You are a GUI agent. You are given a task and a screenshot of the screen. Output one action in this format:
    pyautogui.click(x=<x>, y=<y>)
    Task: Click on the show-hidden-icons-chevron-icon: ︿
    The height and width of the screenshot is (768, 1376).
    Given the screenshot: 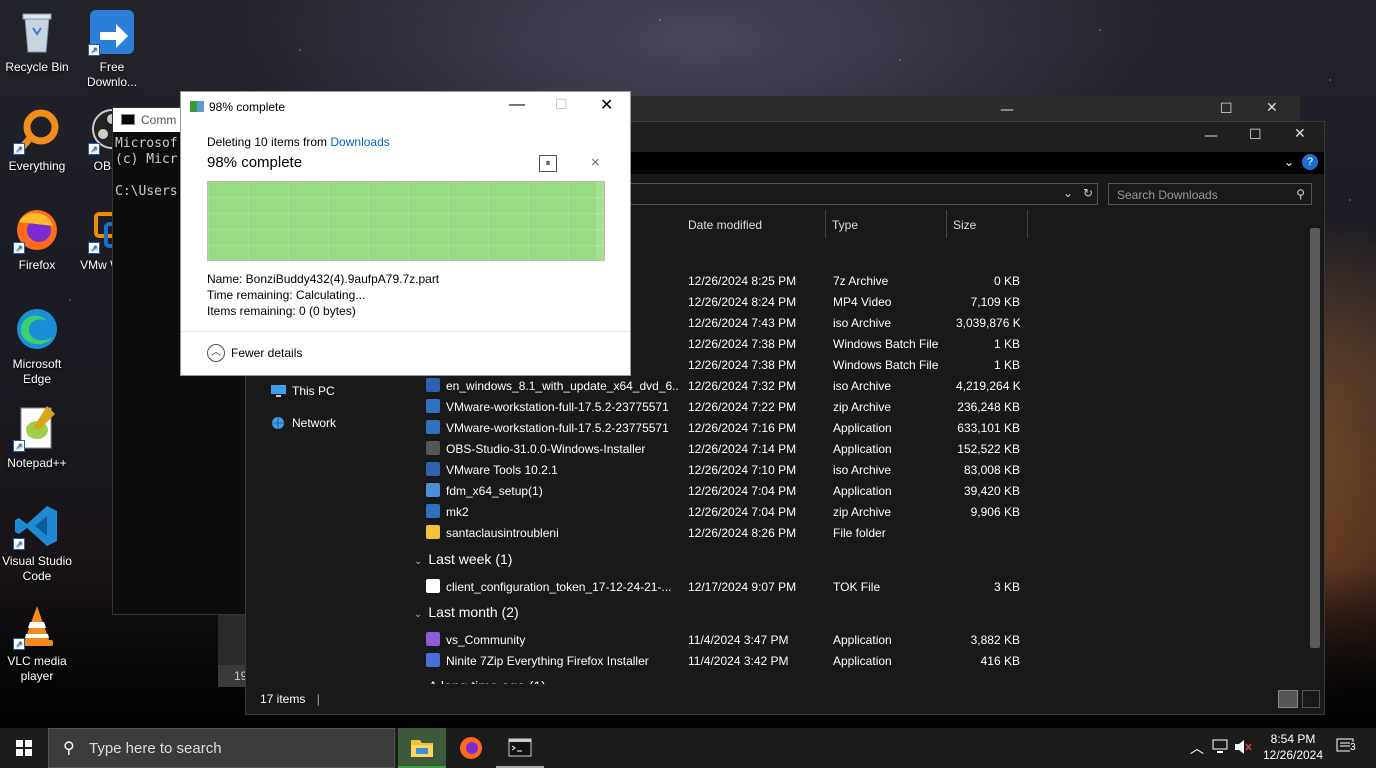 What is the action you would take?
    pyautogui.click(x=1197, y=748)
    